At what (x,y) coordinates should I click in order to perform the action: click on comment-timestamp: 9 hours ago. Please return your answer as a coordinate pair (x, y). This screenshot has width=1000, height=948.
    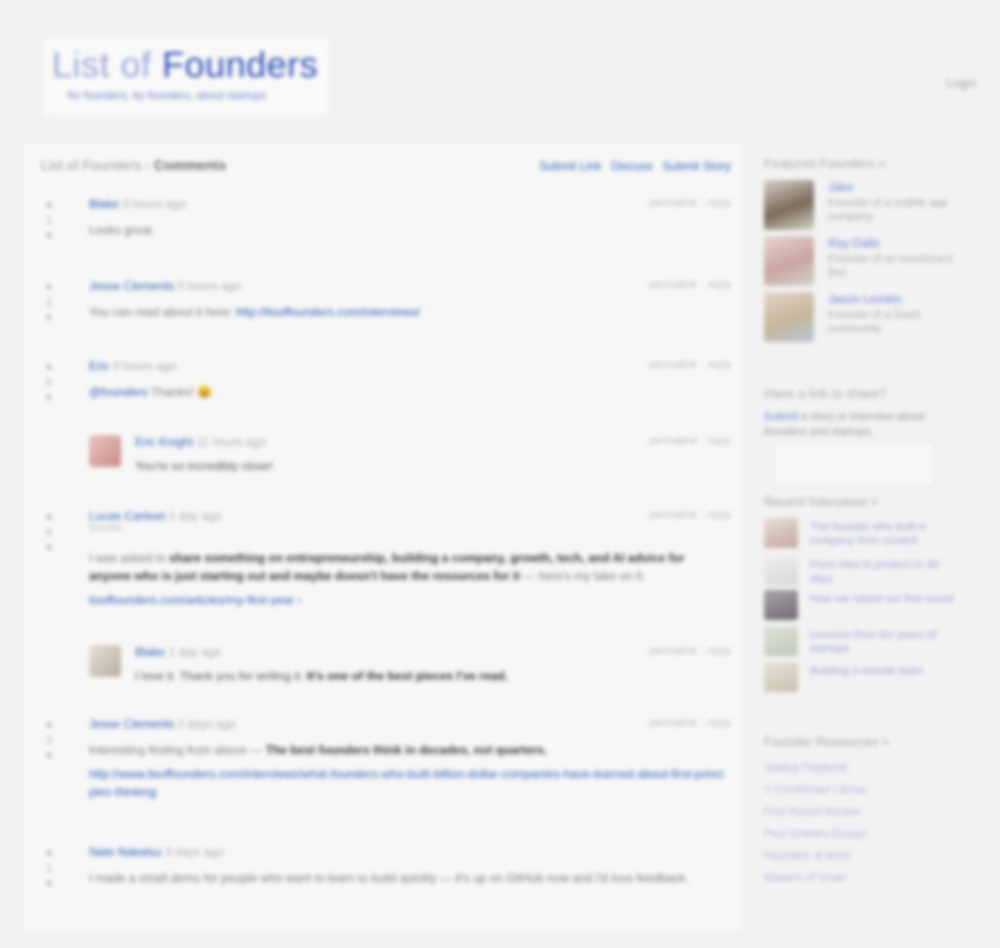
    Looking at the image, I should click on (143, 366).